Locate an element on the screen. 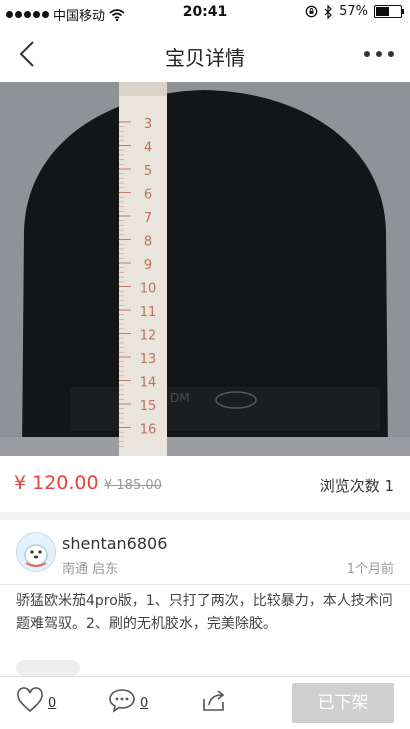  seller-username: shentan6806 is located at coordinates (114, 543).